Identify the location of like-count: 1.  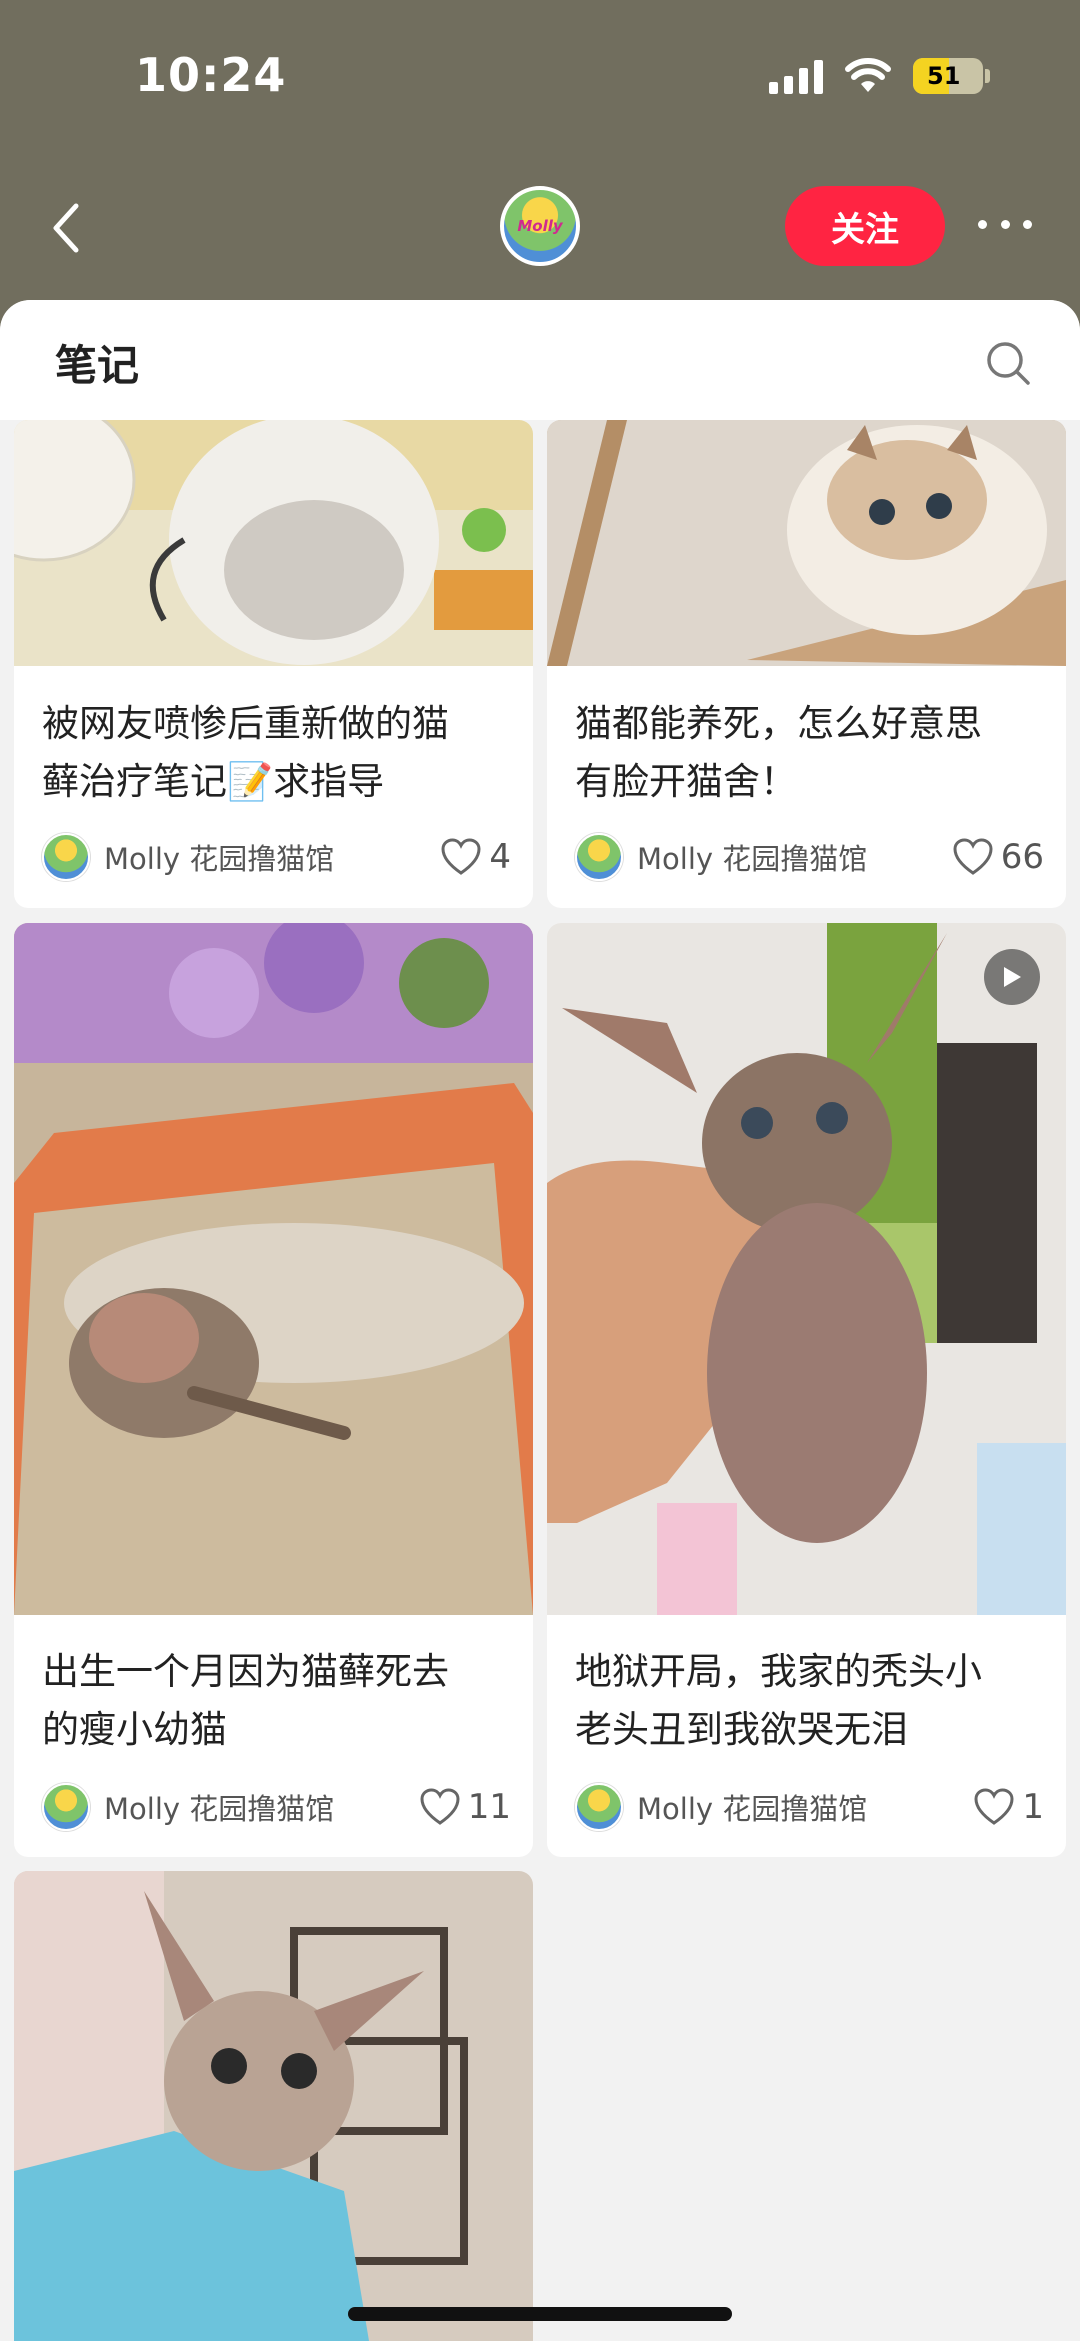
(1033, 1807).